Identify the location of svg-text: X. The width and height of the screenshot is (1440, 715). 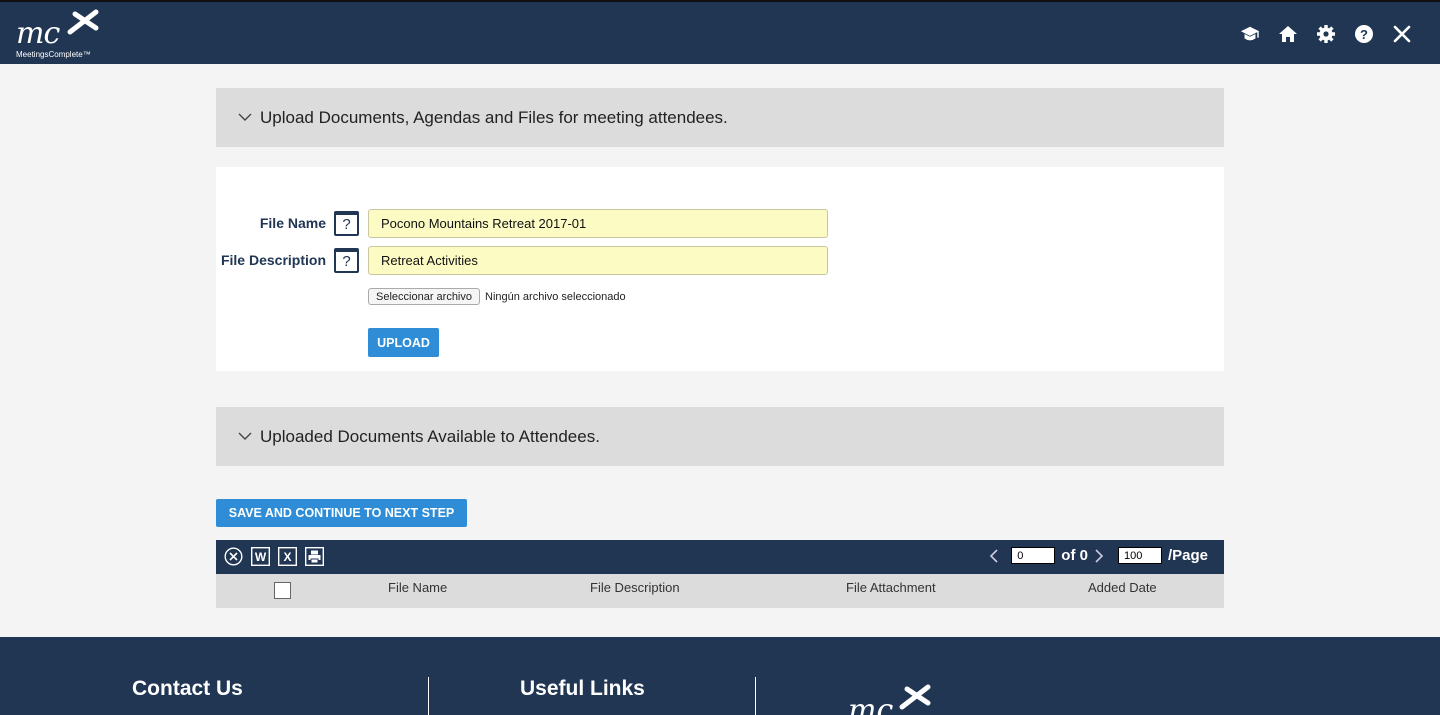
(287, 557).